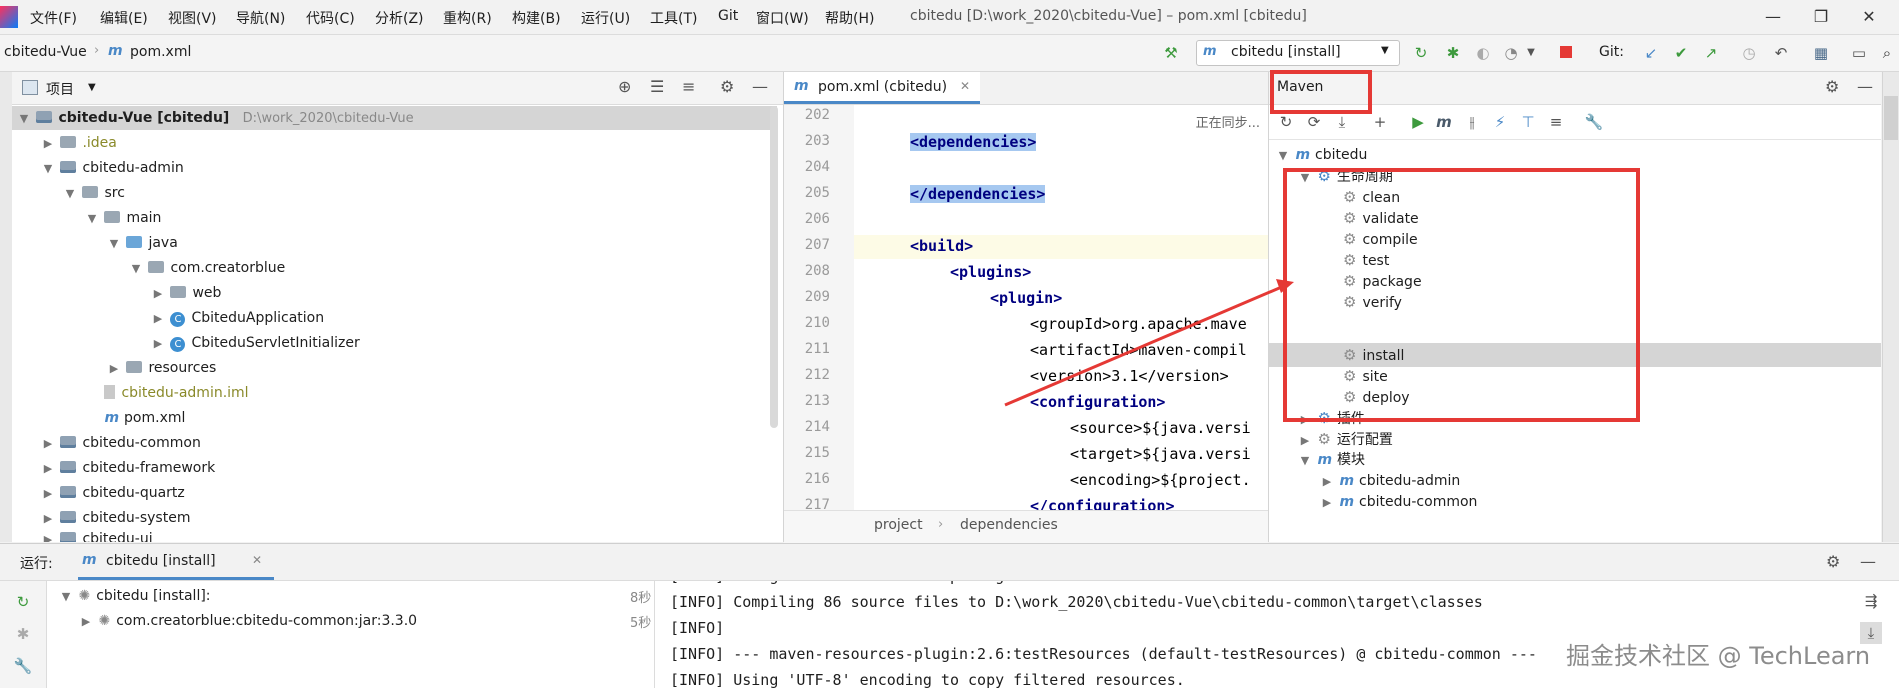 The height and width of the screenshot is (688, 1899). Describe the element at coordinates (1144, 345) in the screenshot. I see `arrow-line` at that location.